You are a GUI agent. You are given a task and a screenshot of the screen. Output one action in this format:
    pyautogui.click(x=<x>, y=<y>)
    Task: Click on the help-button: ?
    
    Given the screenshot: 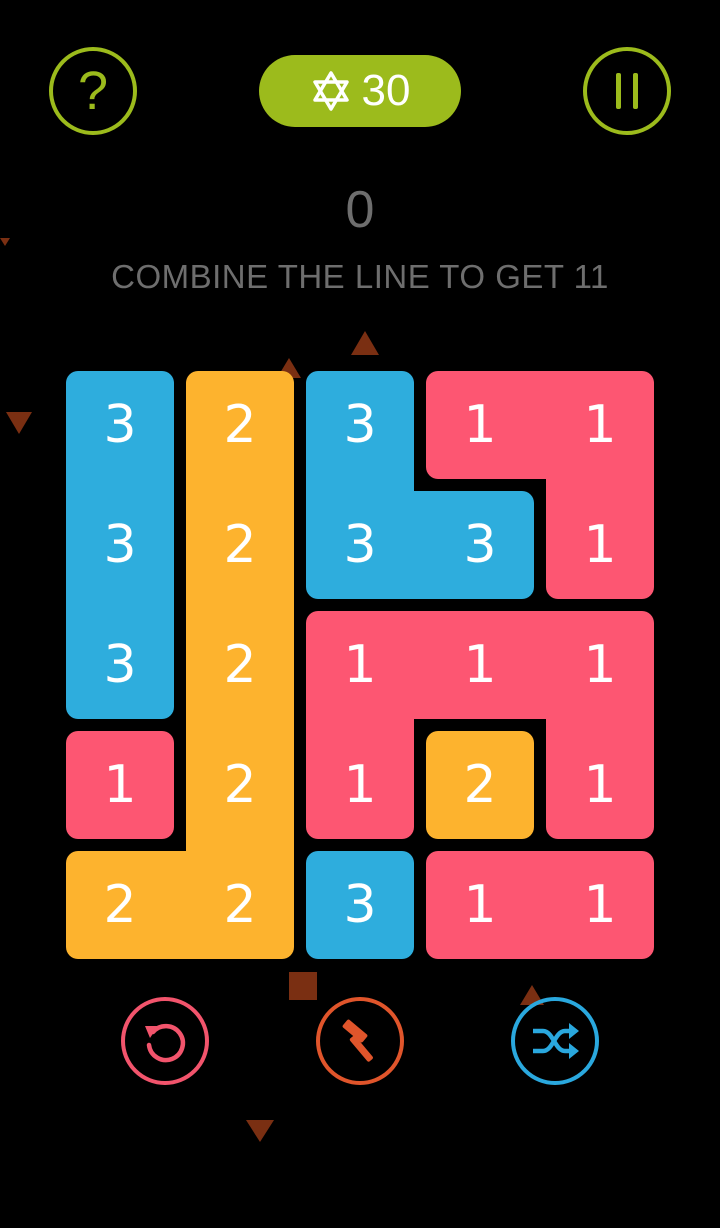 What is the action you would take?
    pyautogui.click(x=93, y=91)
    